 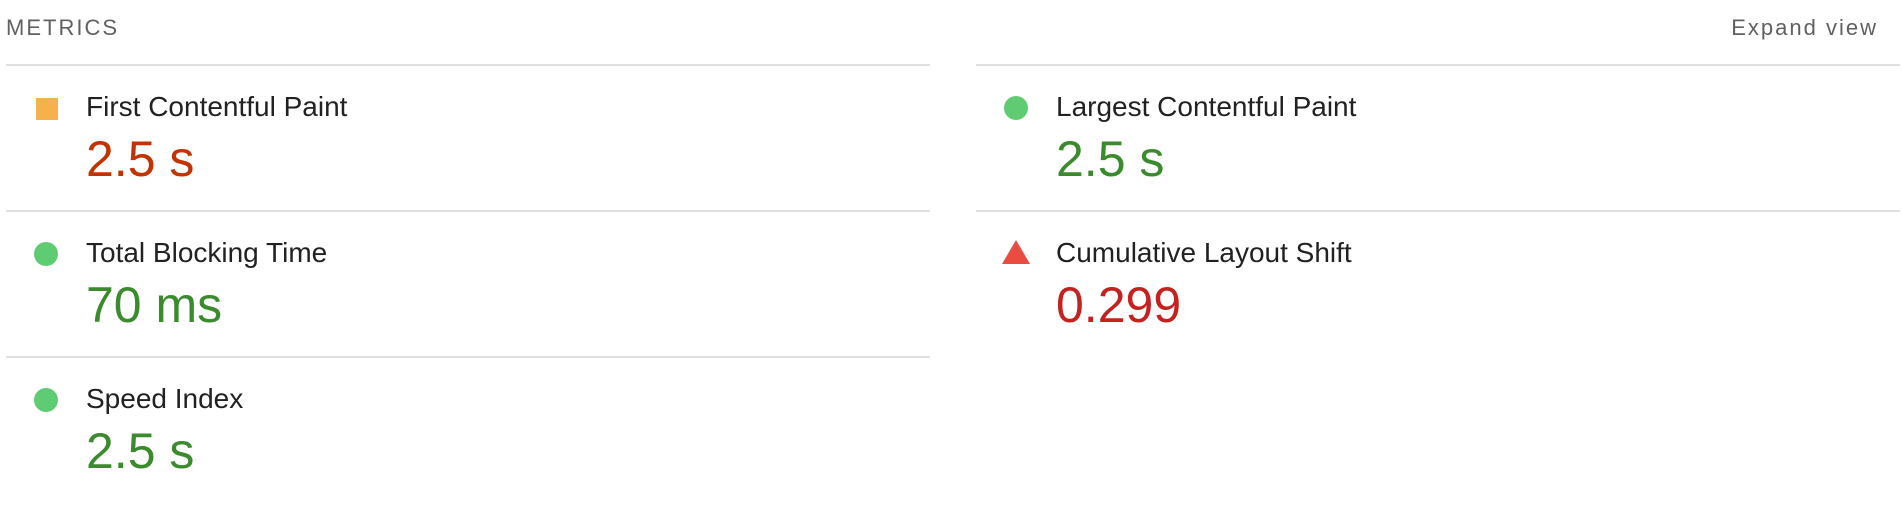 What do you see at coordinates (47, 109) in the screenshot?
I see `orange-square-icon` at bounding box center [47, 109].